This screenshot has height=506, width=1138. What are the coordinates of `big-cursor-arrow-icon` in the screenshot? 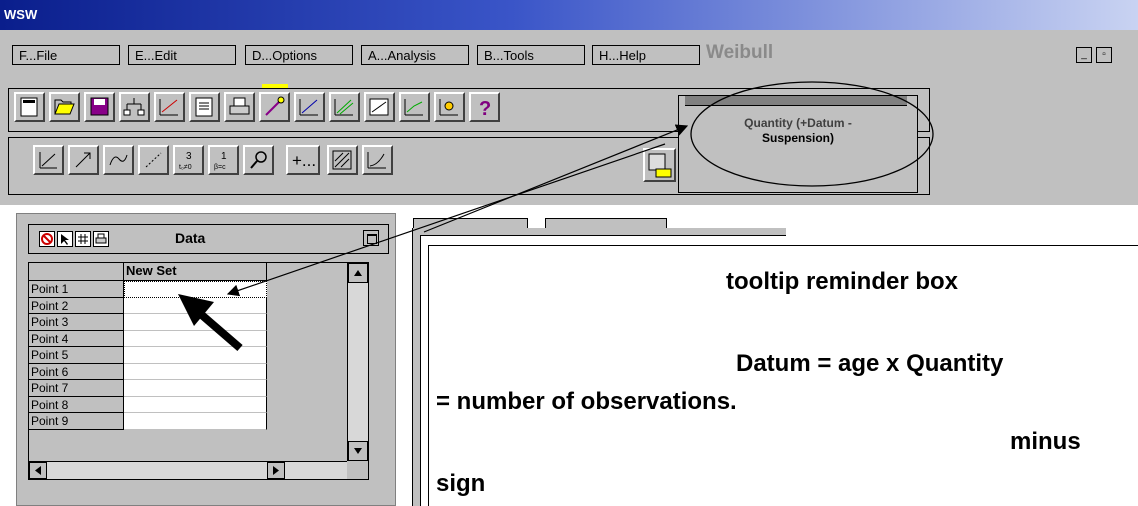 It's located at (210, 323).